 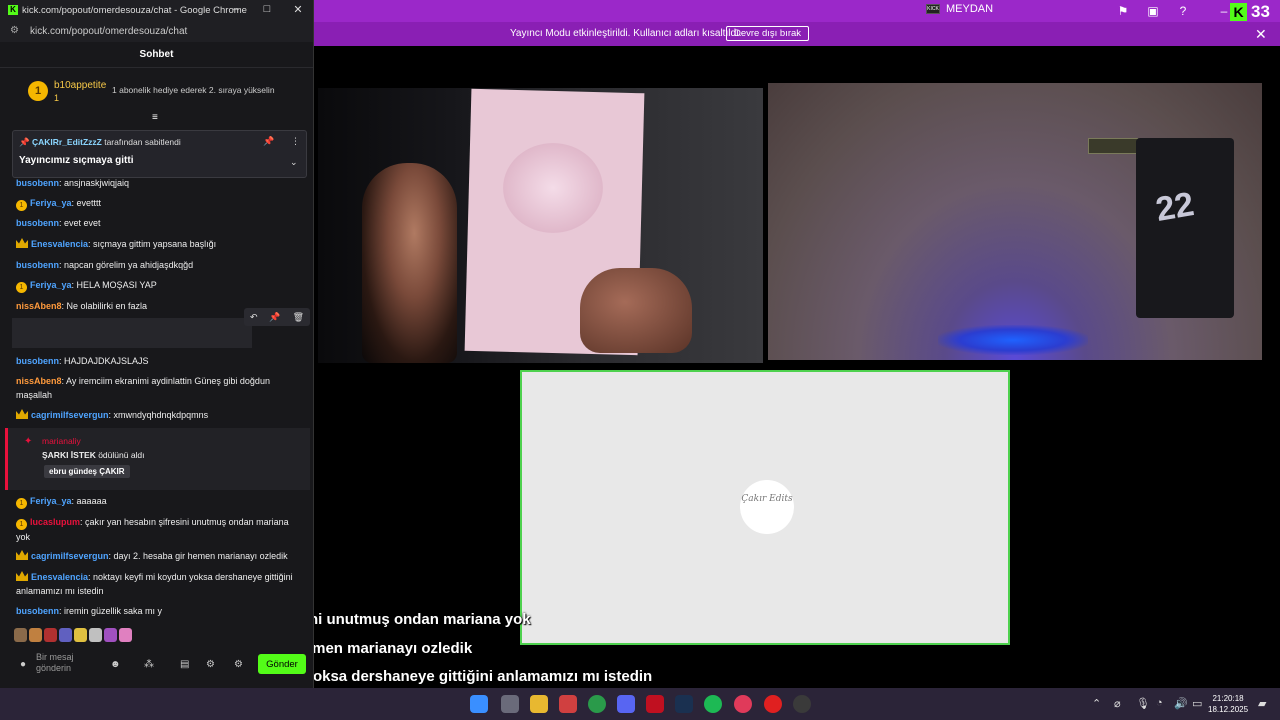 What do you see at coordinates (684, 704) in the screenshot?
I see `steam-icon` at bounding box center [684, 704].